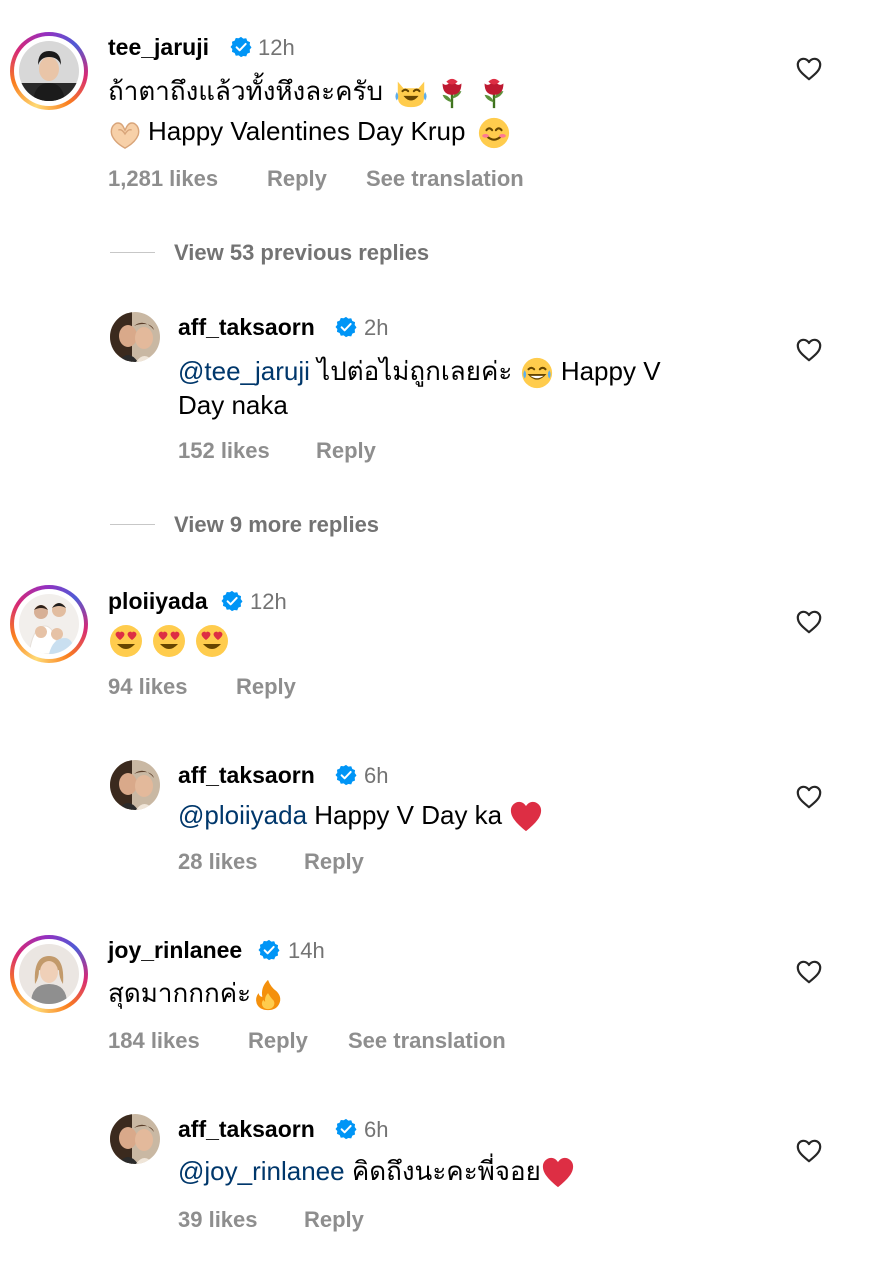 This screenshot has height=1264, width=870. What do you see at coordinates (218, 1220) in the screenshot?
I see `likes-count: 39 likes` at bounding box center [218, 1220].